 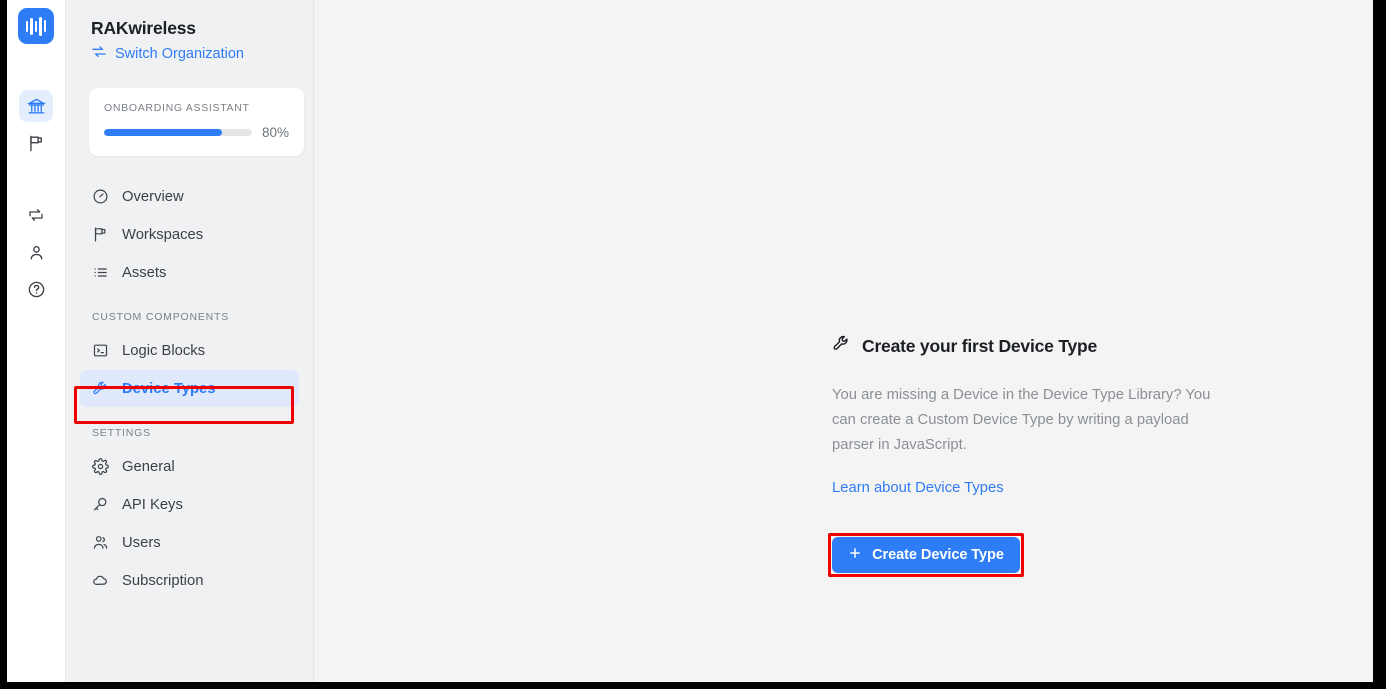 What do you see at coordinates (161, 317) in the screenshot?
I see `custom-components-section-label: CUSTOM COMPONENTS` at bounding box center [161, 317].